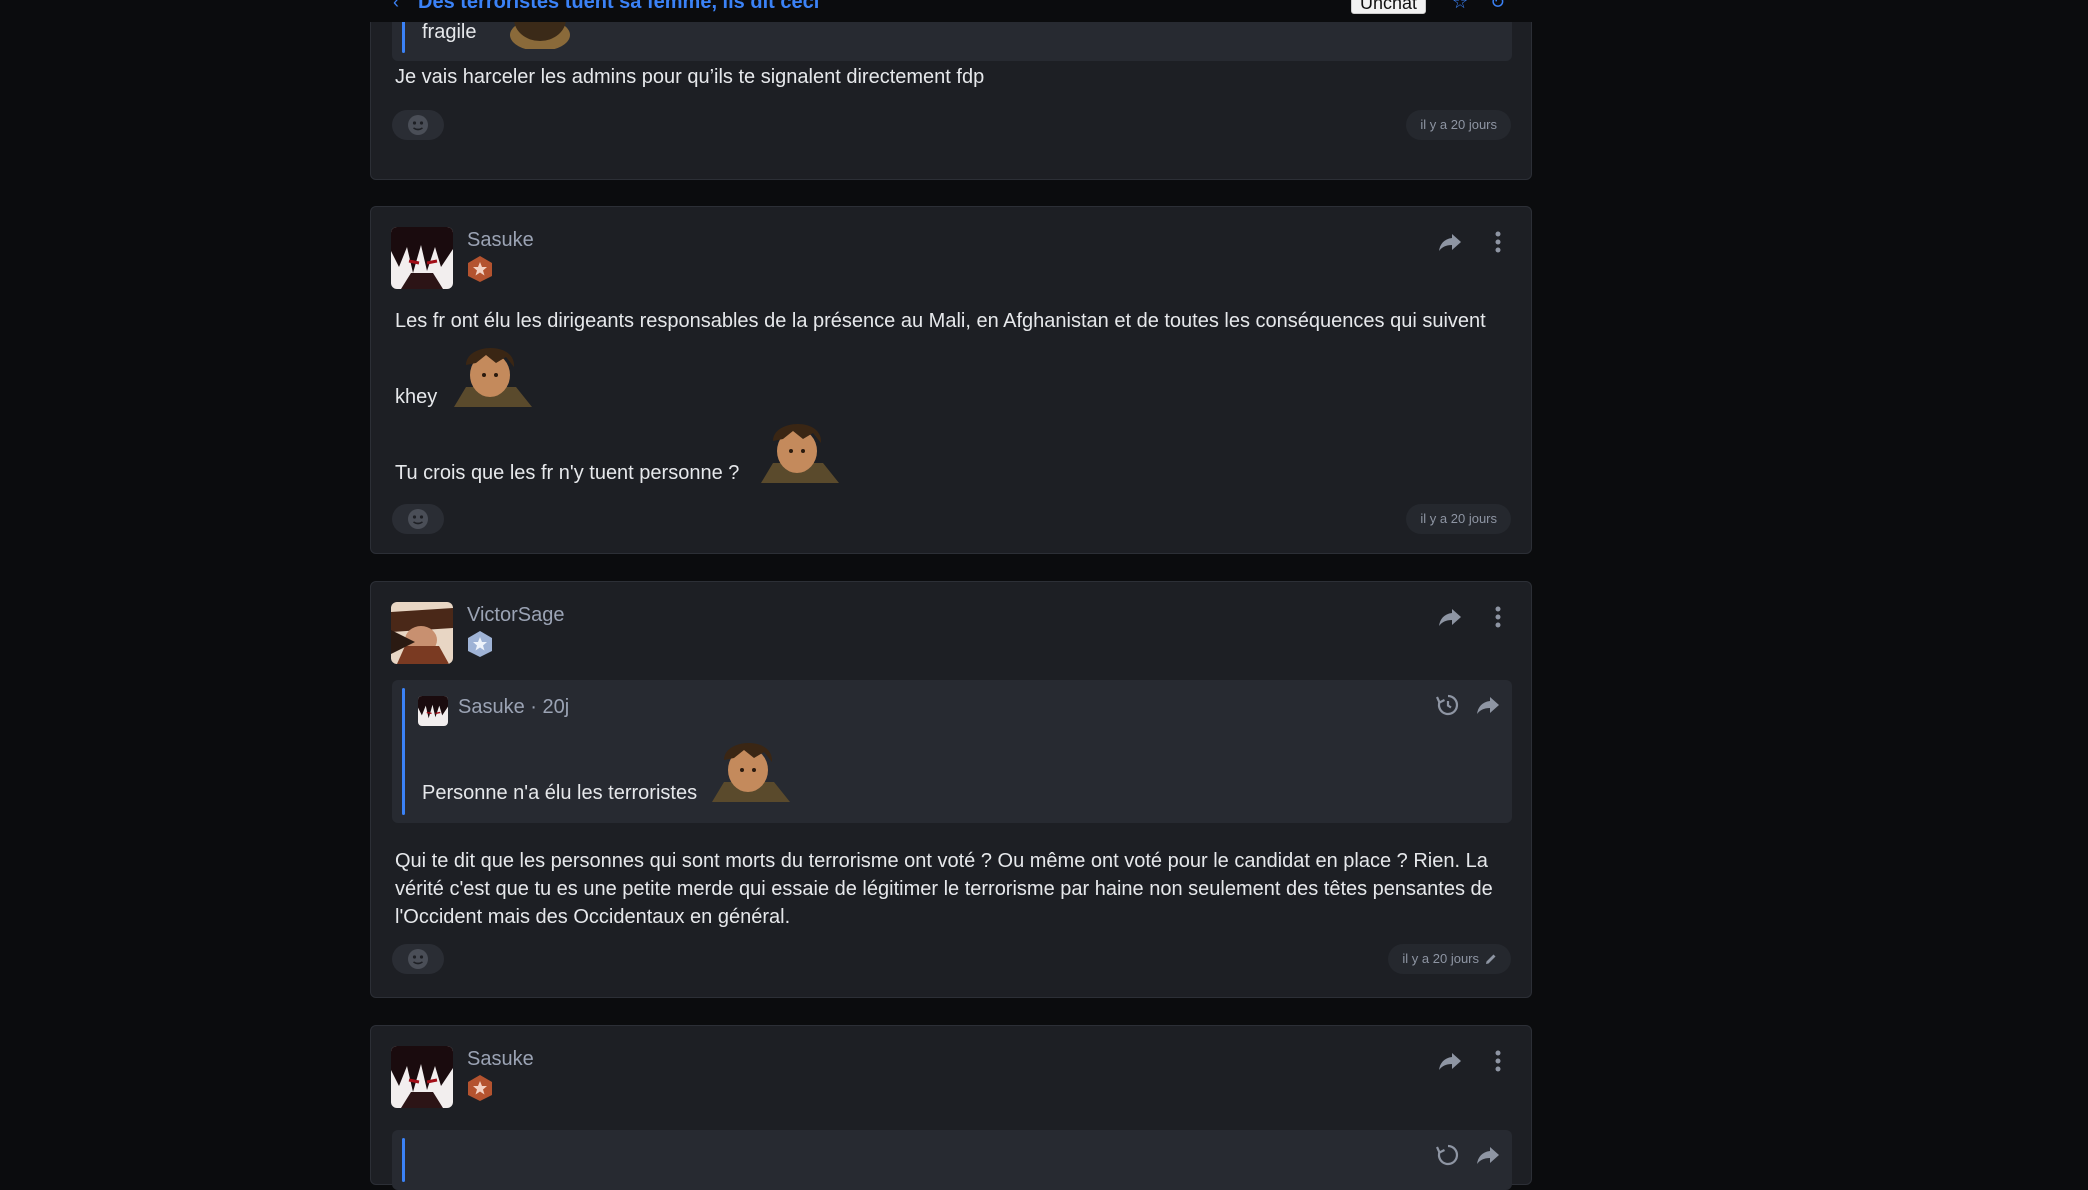  I want to click on post-text-line: Tu crois que les fr n'y tuent personne ?, so click(567, 473).